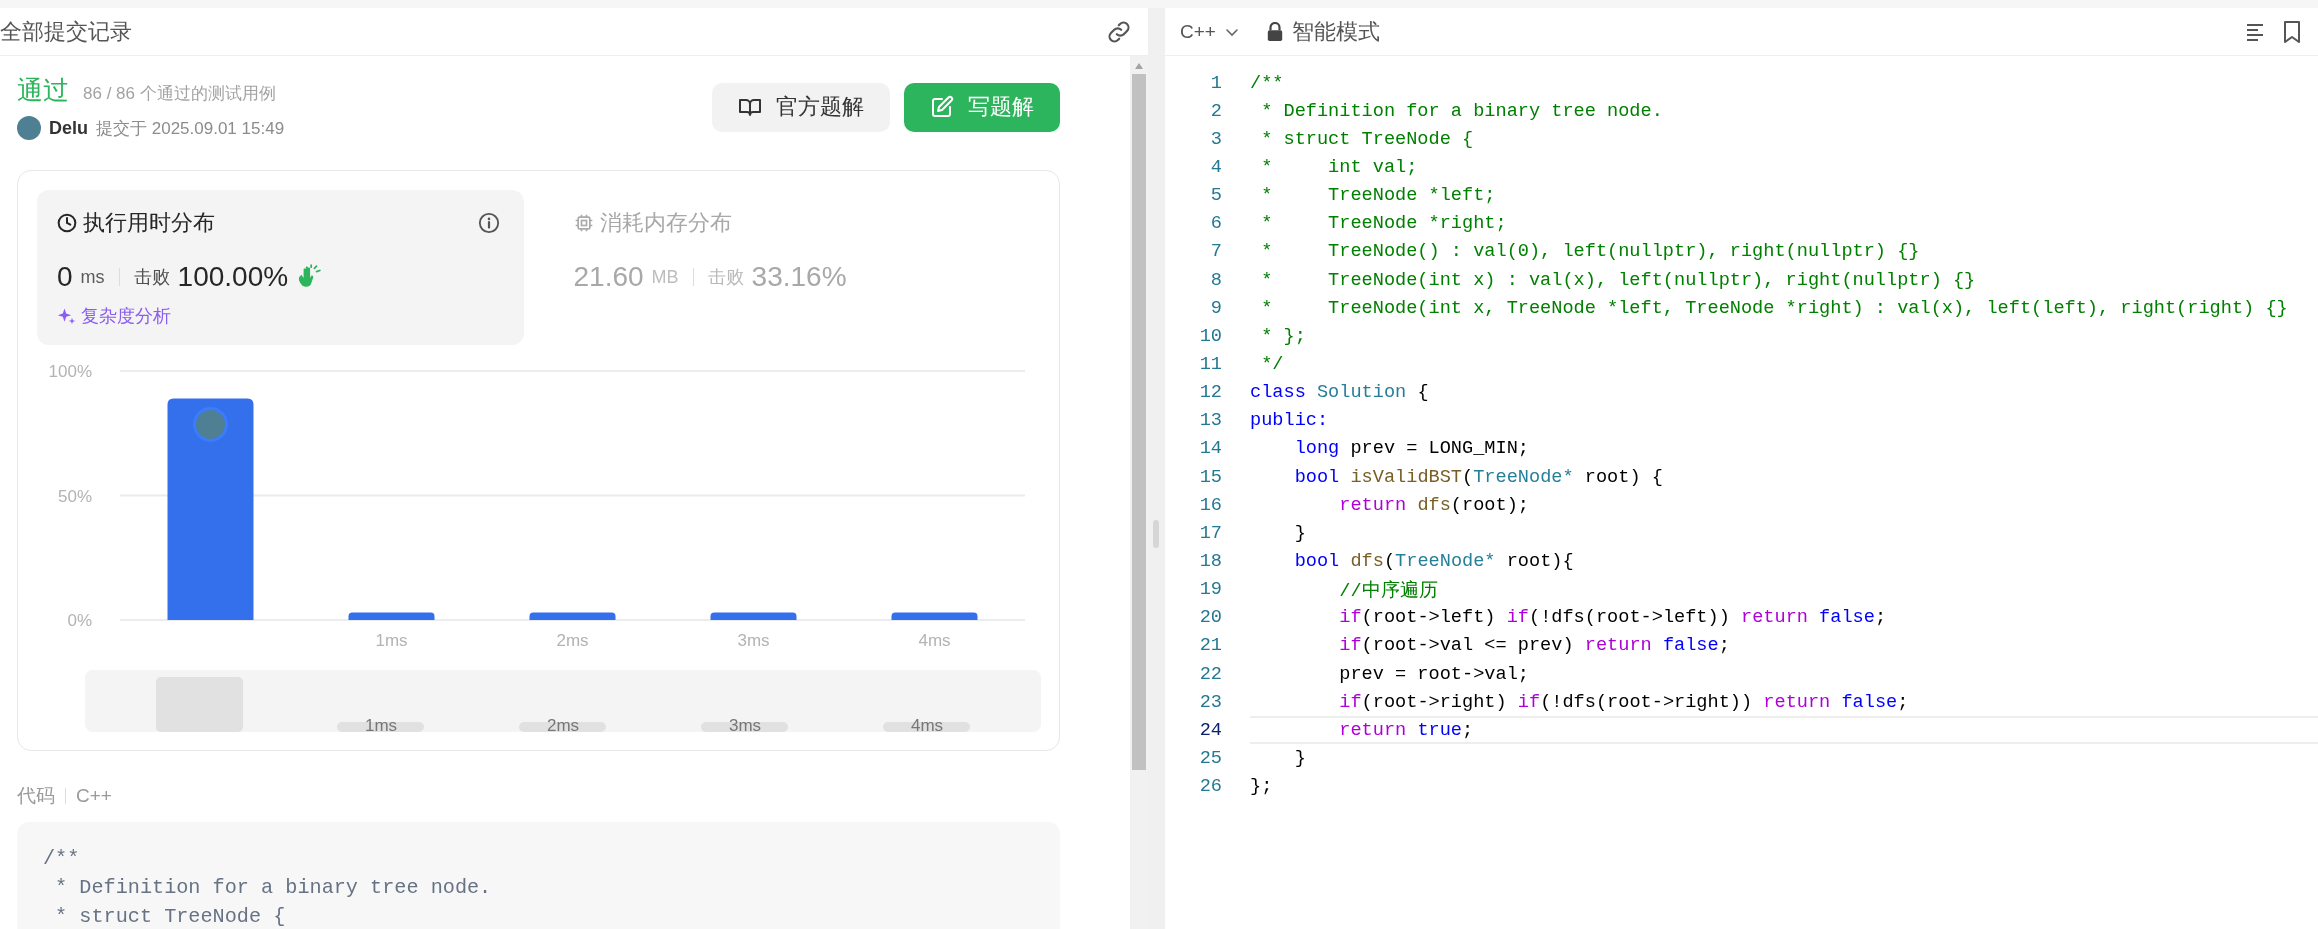  Describe the element at coordinates (1613, 618) in the screenshot. I see `code-line: if(root->left) if(!dfs(root->left)) return false;` at that location.